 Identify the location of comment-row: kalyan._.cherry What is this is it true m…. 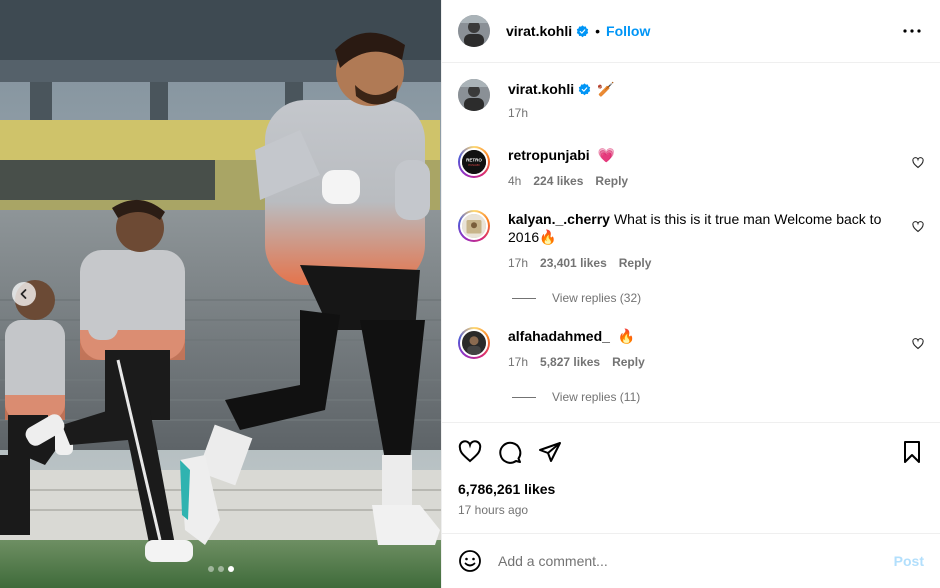
(691, 240).